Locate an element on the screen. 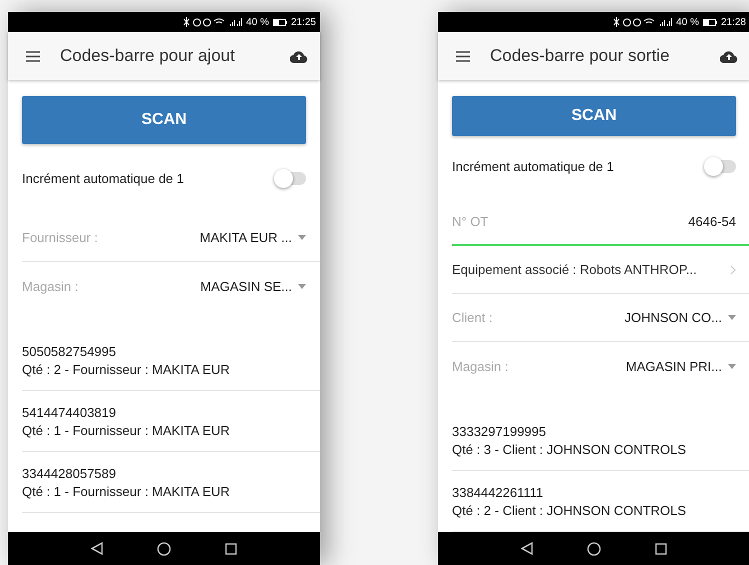 The height and width of the screenshot is (565, 749). barcode-list-item: 3344428057589 Qté : 1 - Fournisseur : MAKITA EUR is located at coordinates (171, 482).